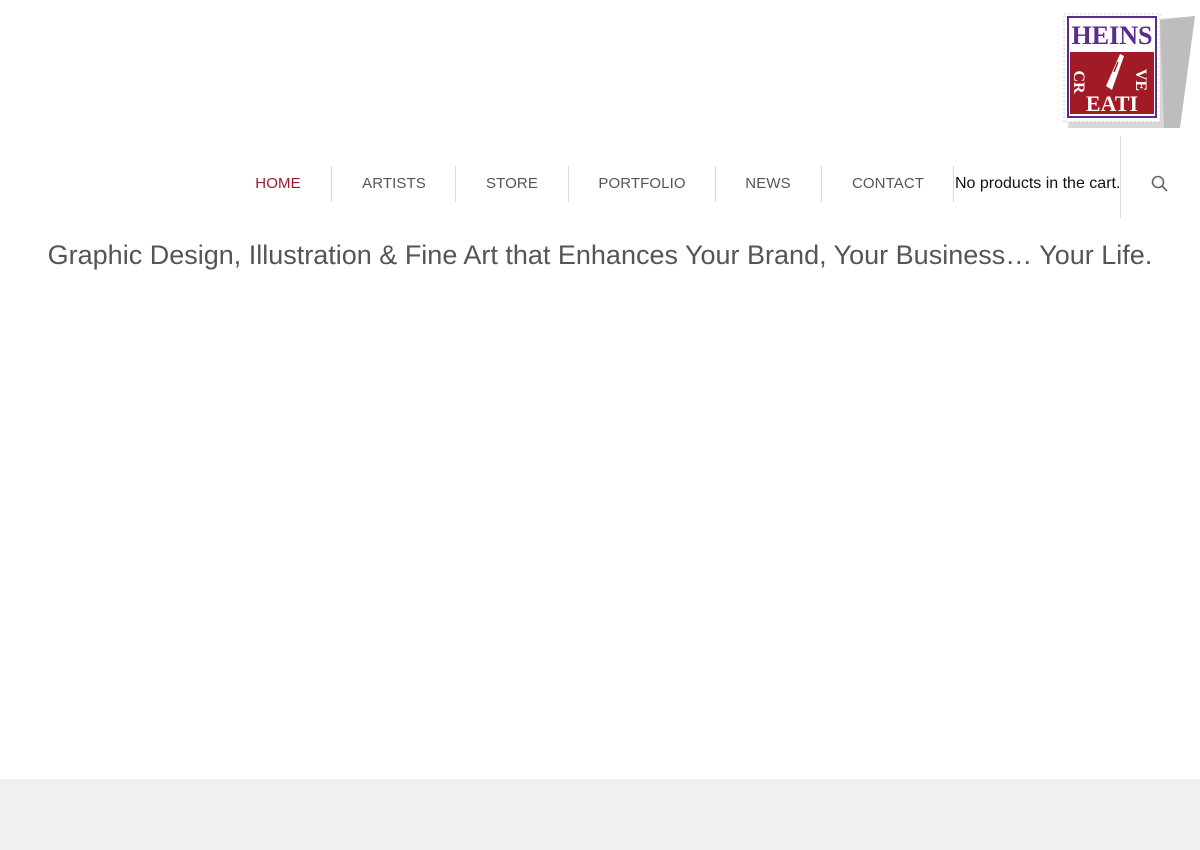  What do you see at coordinates (278, 184) in the screenshot?
I see `nav-item-home: HOME` at bounding box center [278, 184].